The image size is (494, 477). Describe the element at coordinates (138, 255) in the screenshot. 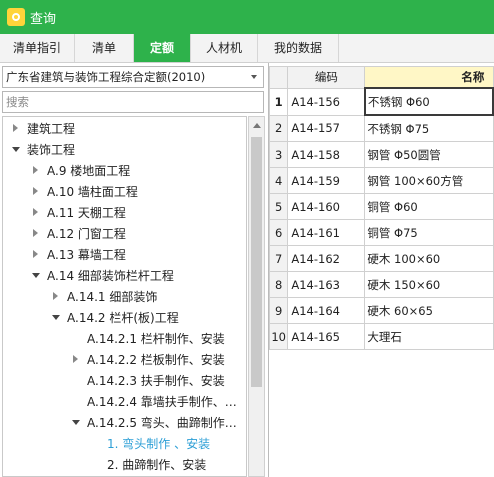

I see `tree-node: A.13 幕墙工程` at that location.